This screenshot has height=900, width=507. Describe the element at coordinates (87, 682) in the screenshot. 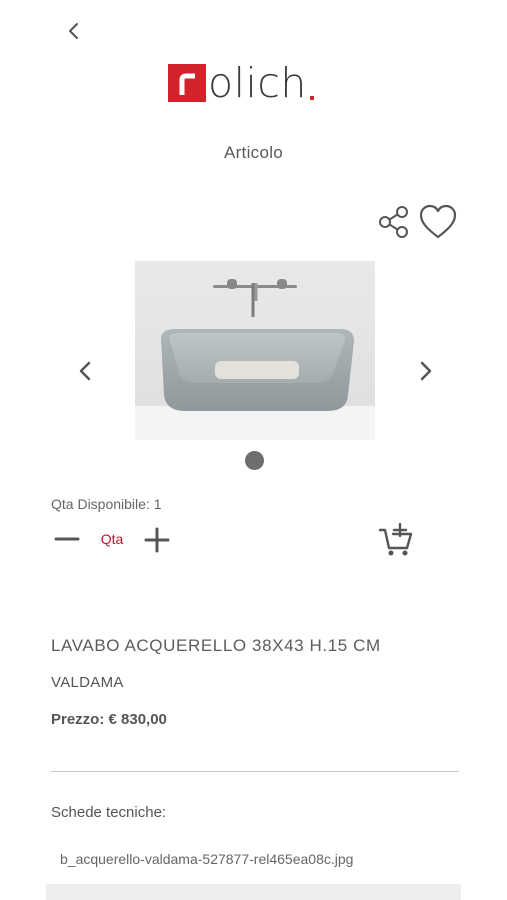

I see `product-brand: VALDAMA` at that location.